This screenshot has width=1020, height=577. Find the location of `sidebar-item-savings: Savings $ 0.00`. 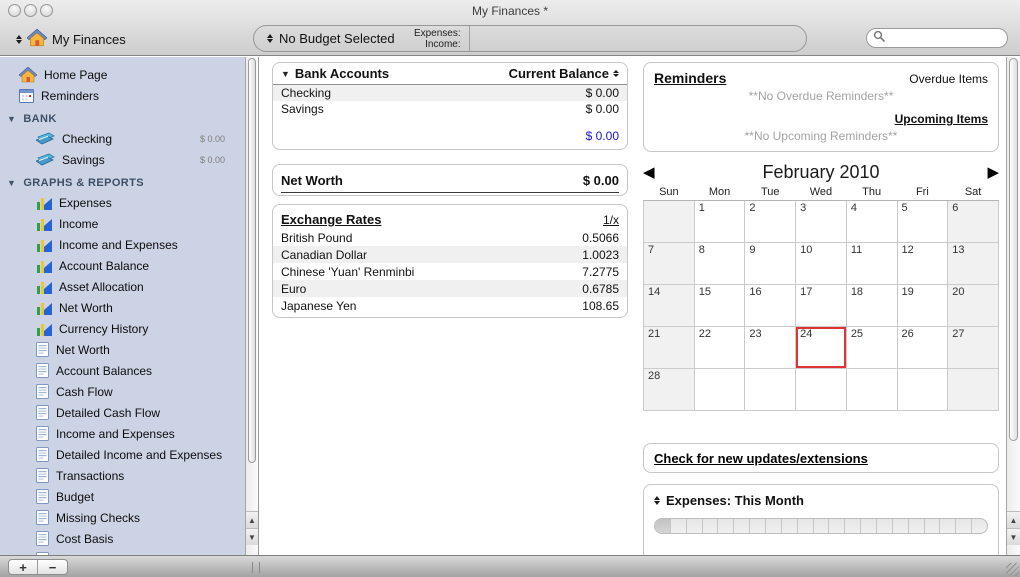

sidebar-item-savings: Savings $ 0.00 is located at coordinates (122, 159).